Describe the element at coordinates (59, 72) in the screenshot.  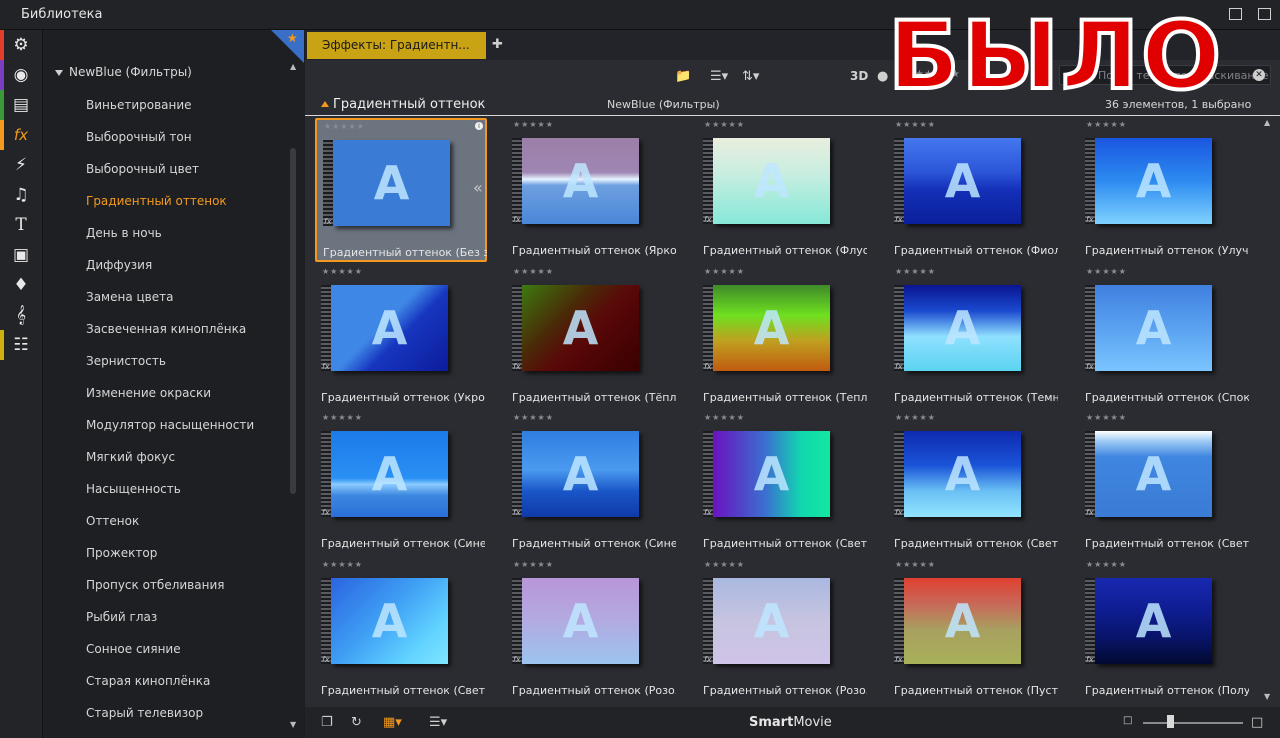
I see `collapse-triangle-icon` at that location.